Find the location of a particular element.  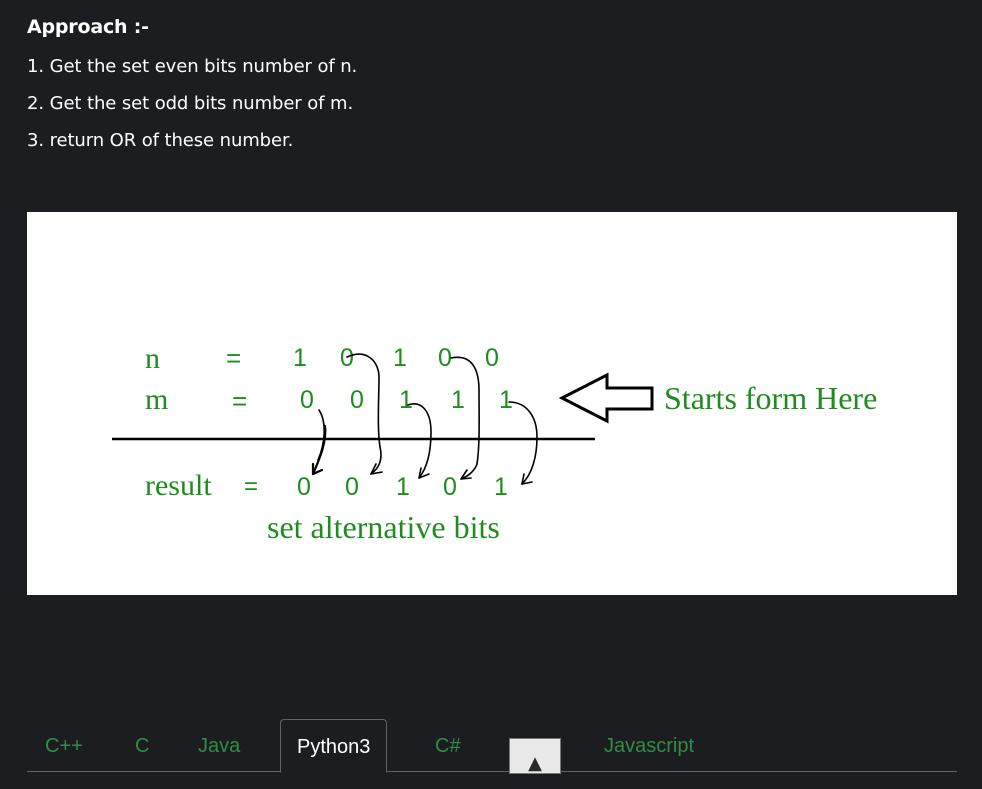

language-tabs: C++ C Java Python3 C# PHP Javascript is located at coordinates (492, 746).